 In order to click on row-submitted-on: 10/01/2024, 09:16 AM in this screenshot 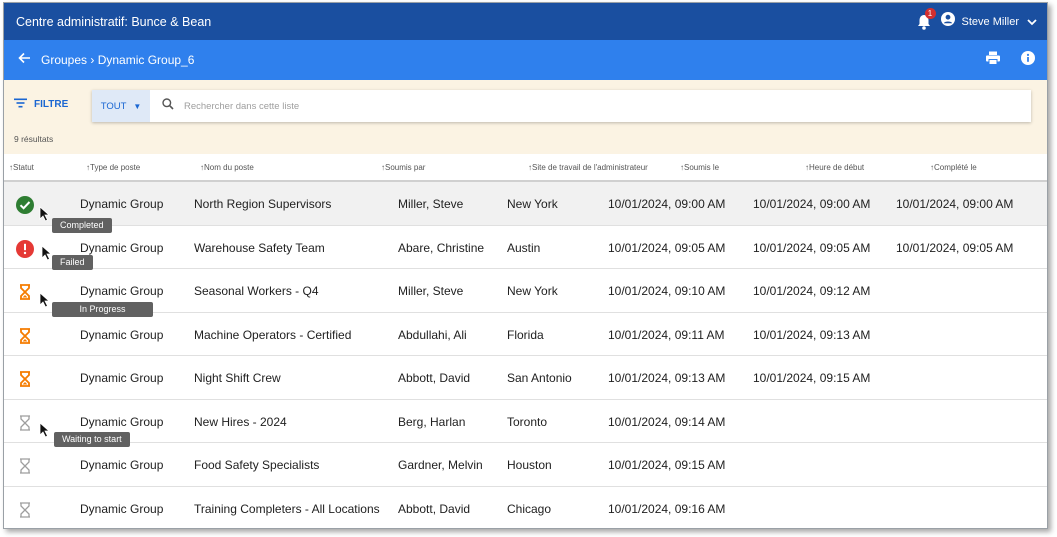, I will do `click(667, 508)`.